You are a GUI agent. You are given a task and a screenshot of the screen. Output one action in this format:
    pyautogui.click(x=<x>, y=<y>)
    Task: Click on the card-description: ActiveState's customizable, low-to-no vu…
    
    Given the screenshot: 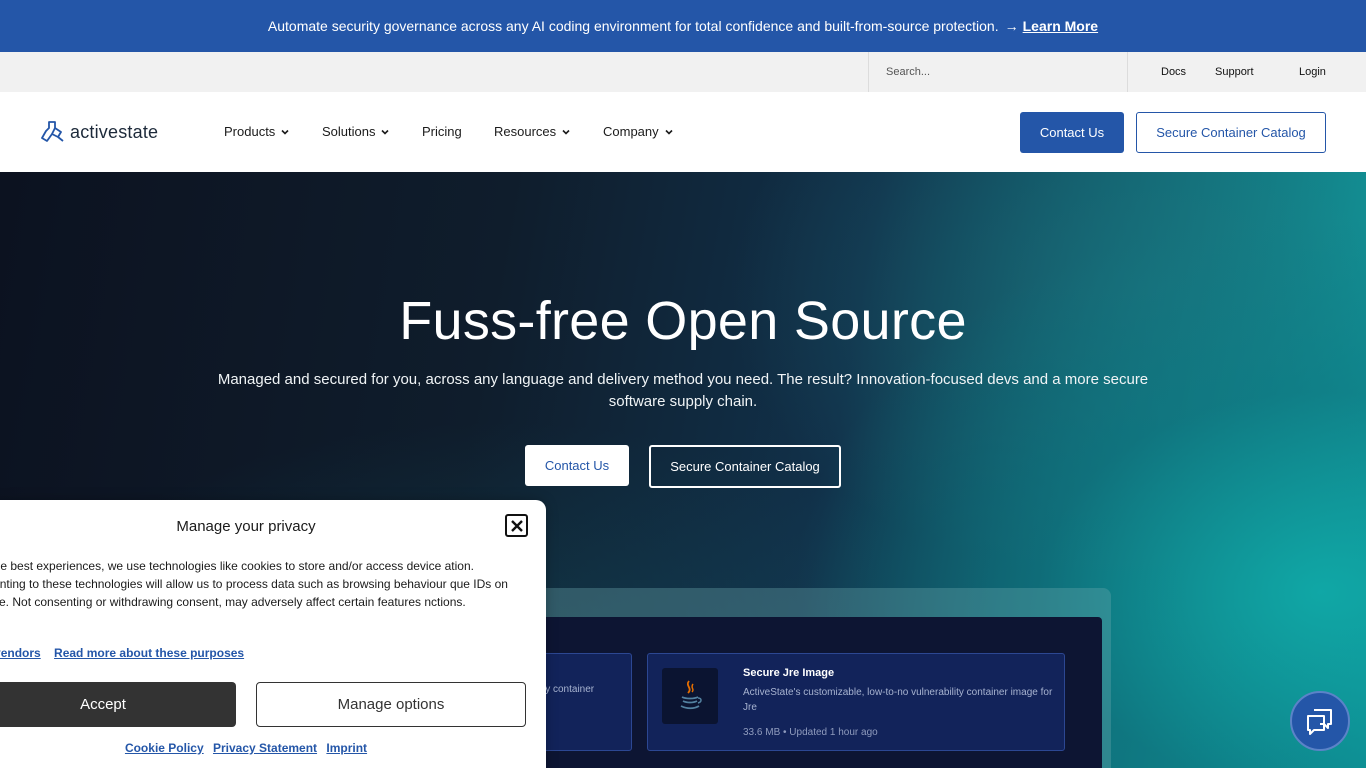 What is the action you would take?
    pyautogui.click(x=898, y=700)
    